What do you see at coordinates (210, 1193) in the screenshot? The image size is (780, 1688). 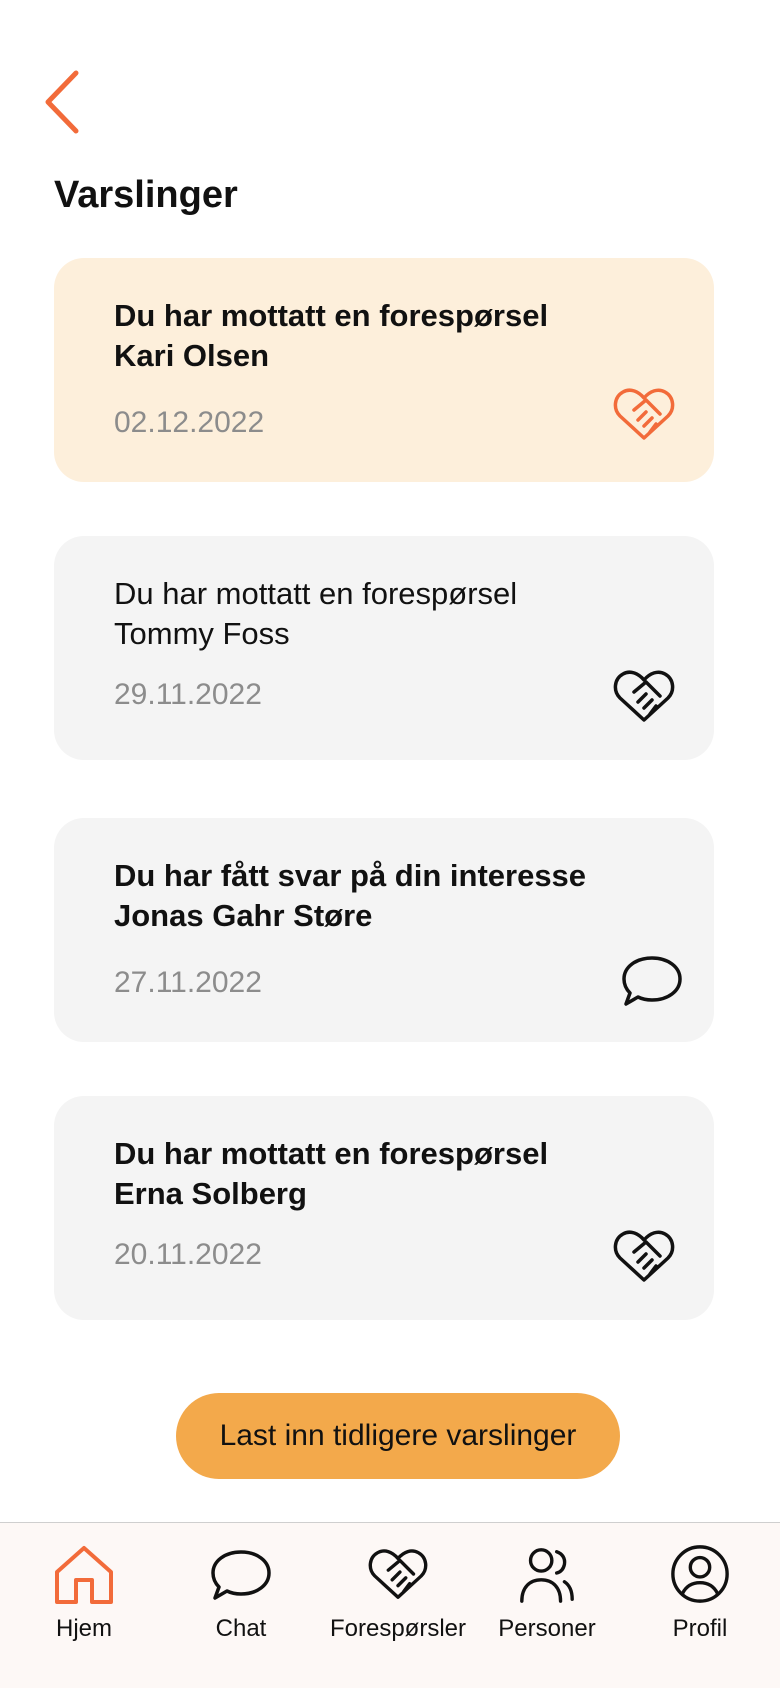 I see `notification-name: Erna Solberg` at bounding box center [210, 1193].